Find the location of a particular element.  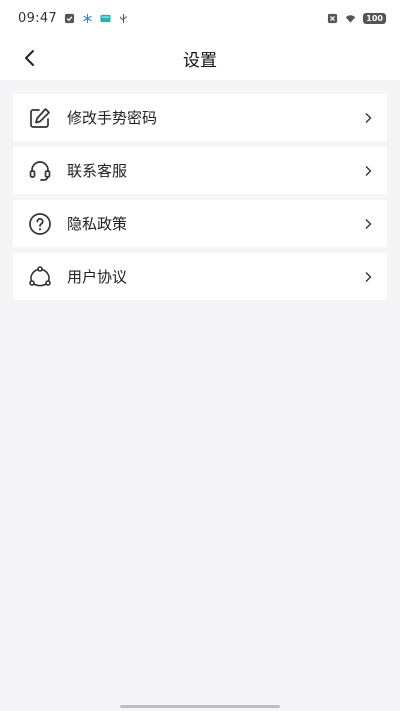

edit-icon is located at coordinates (40, 118).